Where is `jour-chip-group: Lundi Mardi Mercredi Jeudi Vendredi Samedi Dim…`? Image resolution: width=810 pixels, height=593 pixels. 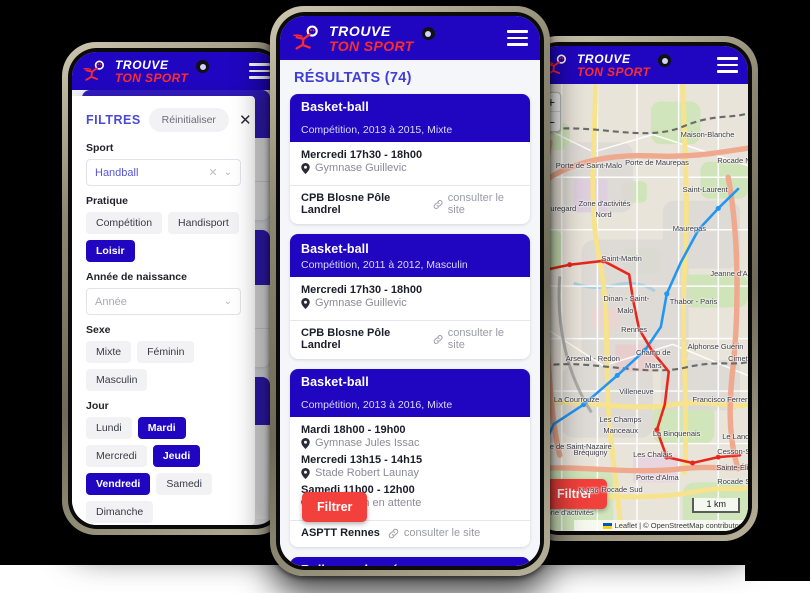
jour-chip-group: Lundi Mardi Mercredi Jeudi Vendredi Samedi Dim… is located at coordinates (163, 470).